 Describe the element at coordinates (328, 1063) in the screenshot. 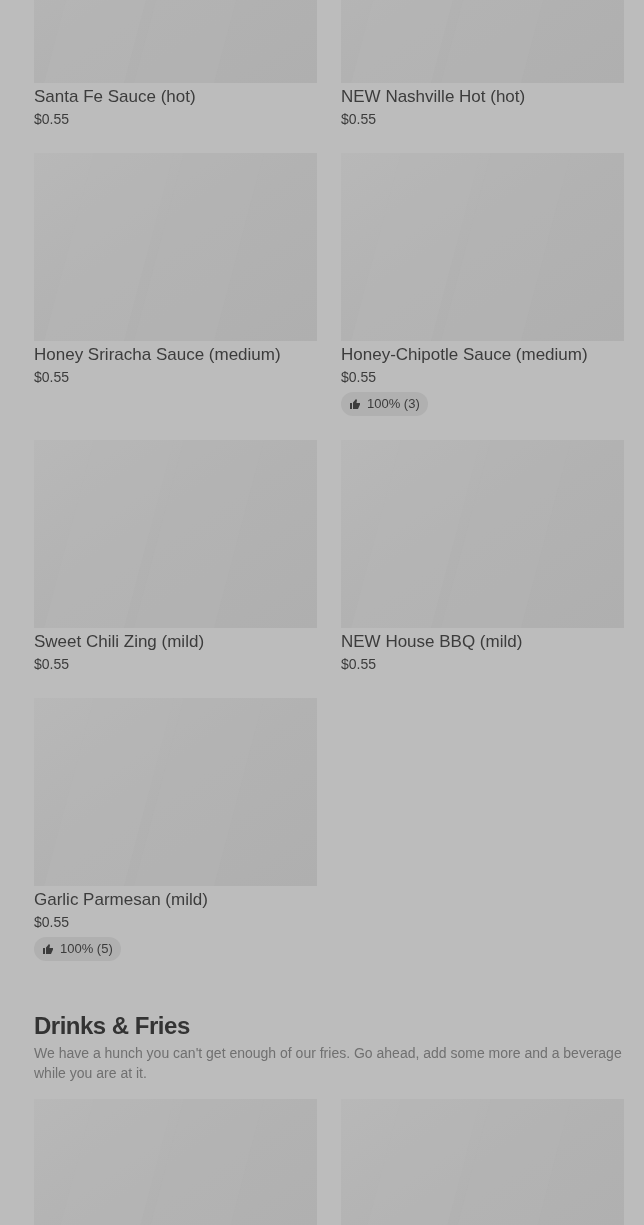

I see `section-description: We have a hunch you can't get enough of our fries. Go ahead, add some more and a beverage while you are at it.` at that location.